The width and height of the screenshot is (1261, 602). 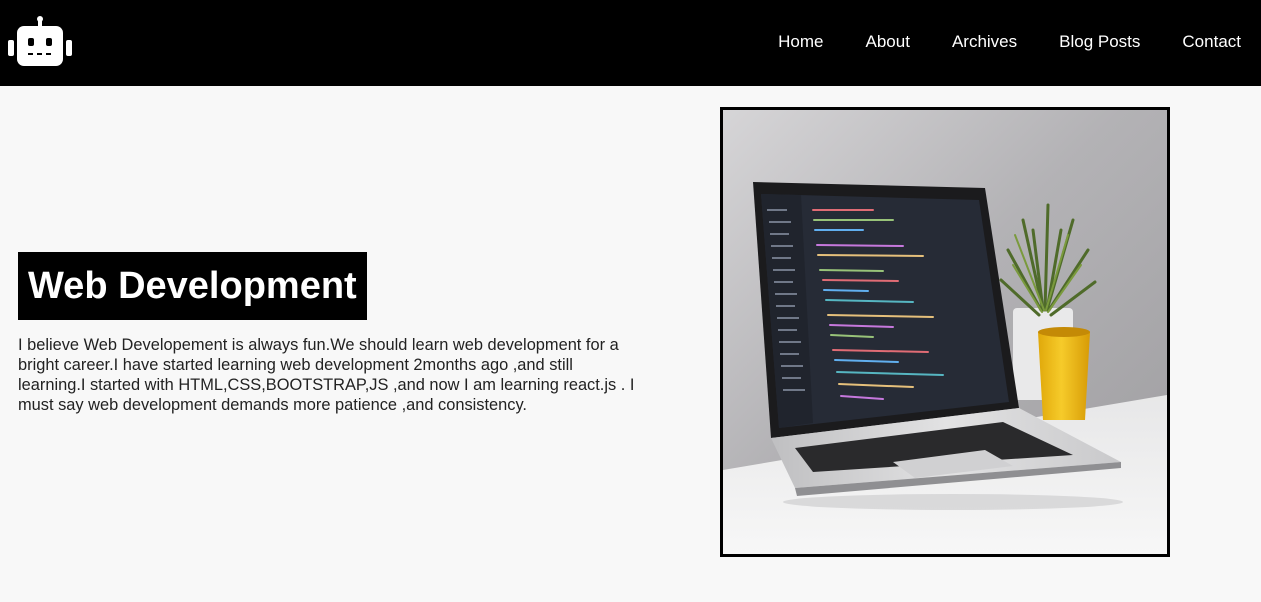 I want to click on nav-menu: Home About Archives Blog Posts Contact, so click(x=988, y=42).